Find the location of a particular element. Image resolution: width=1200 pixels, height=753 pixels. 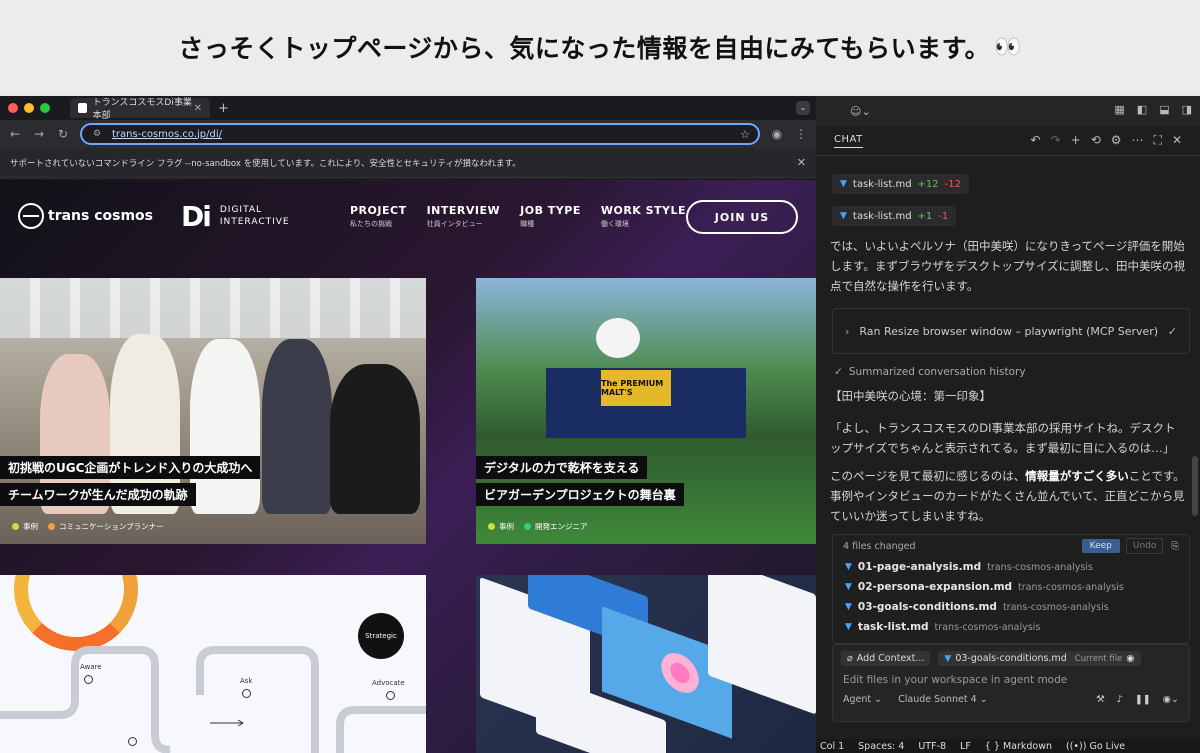

microphone-icon: ♪ is located at coordinates (1120, 699).